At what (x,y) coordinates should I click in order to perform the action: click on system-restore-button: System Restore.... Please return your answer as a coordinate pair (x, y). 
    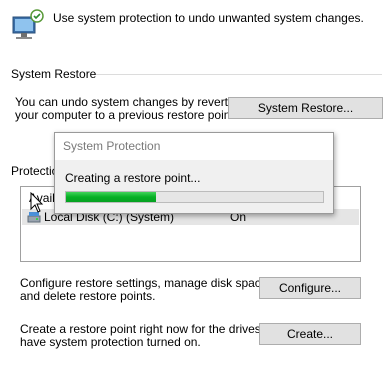
    Looking at the image, I should click on (305, 108).